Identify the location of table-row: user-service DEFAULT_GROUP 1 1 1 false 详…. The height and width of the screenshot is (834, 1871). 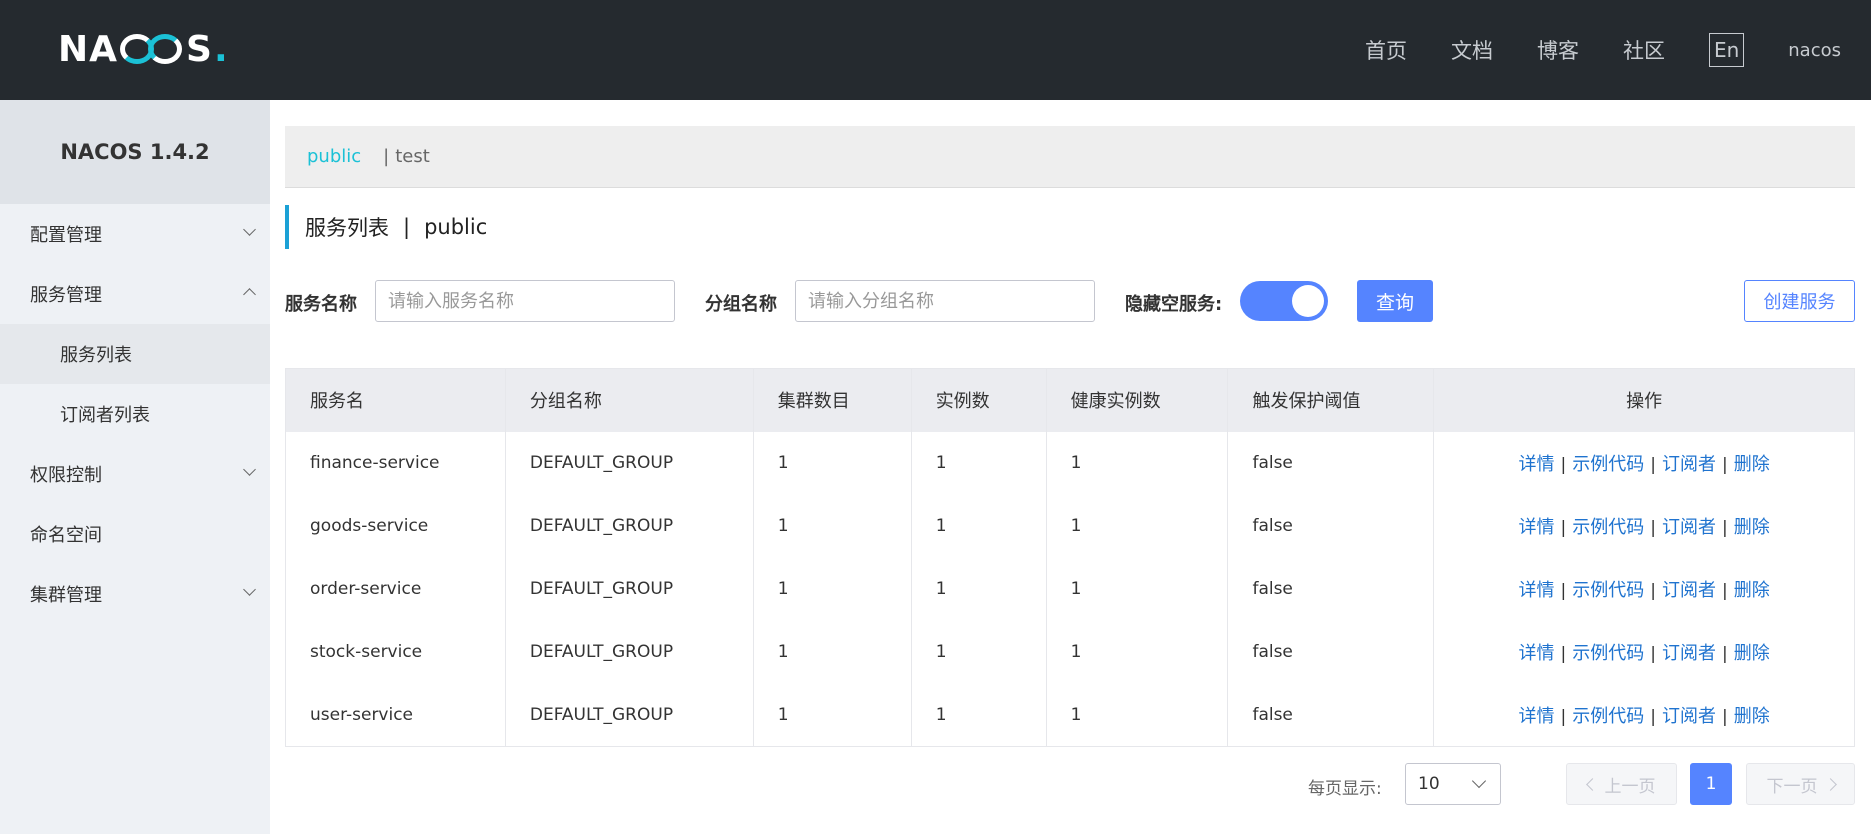
(1070, 715).